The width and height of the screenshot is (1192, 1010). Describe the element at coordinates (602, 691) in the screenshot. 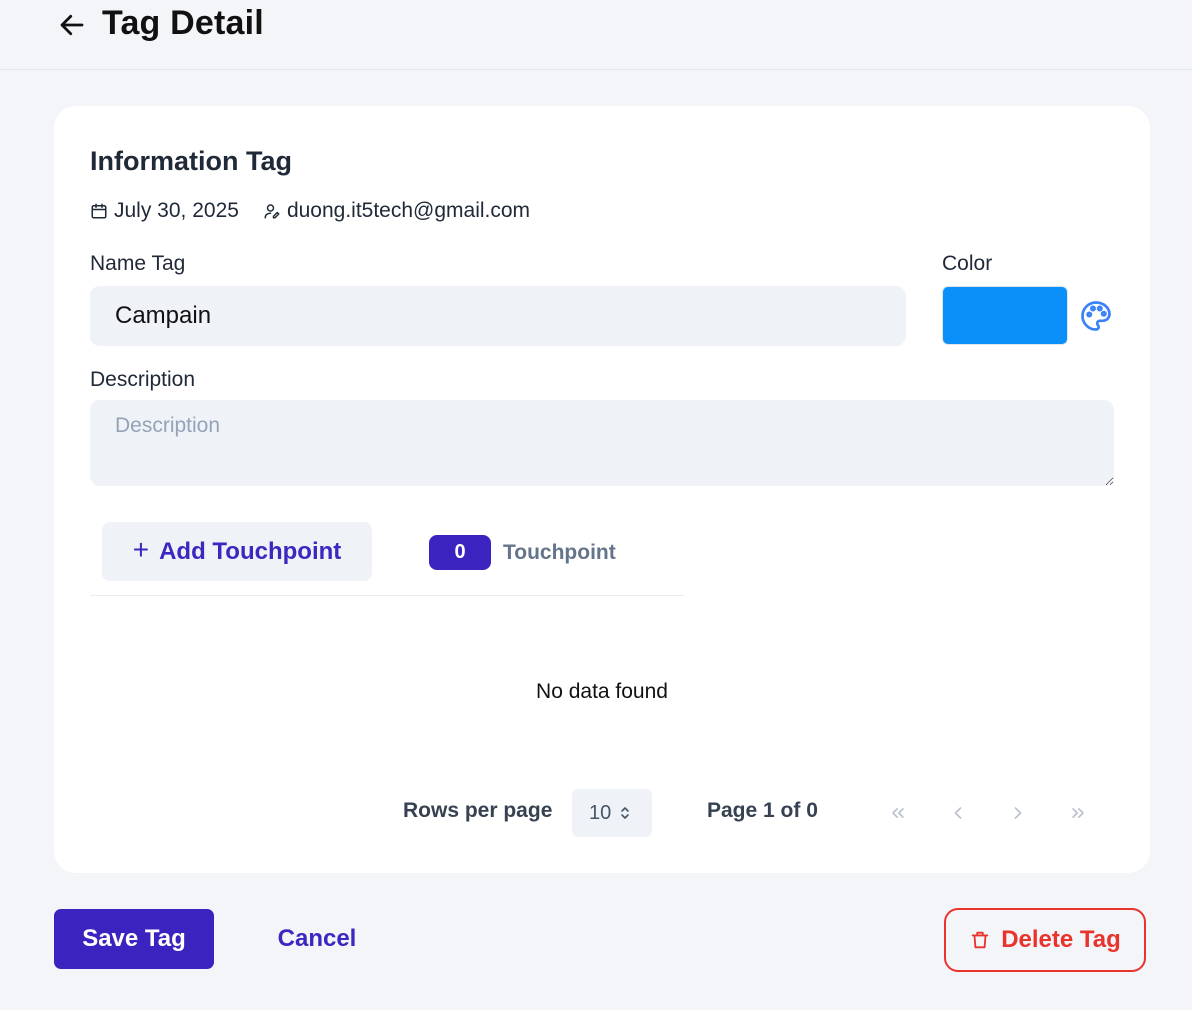

I see `empty-state-text: No data found` at that location.